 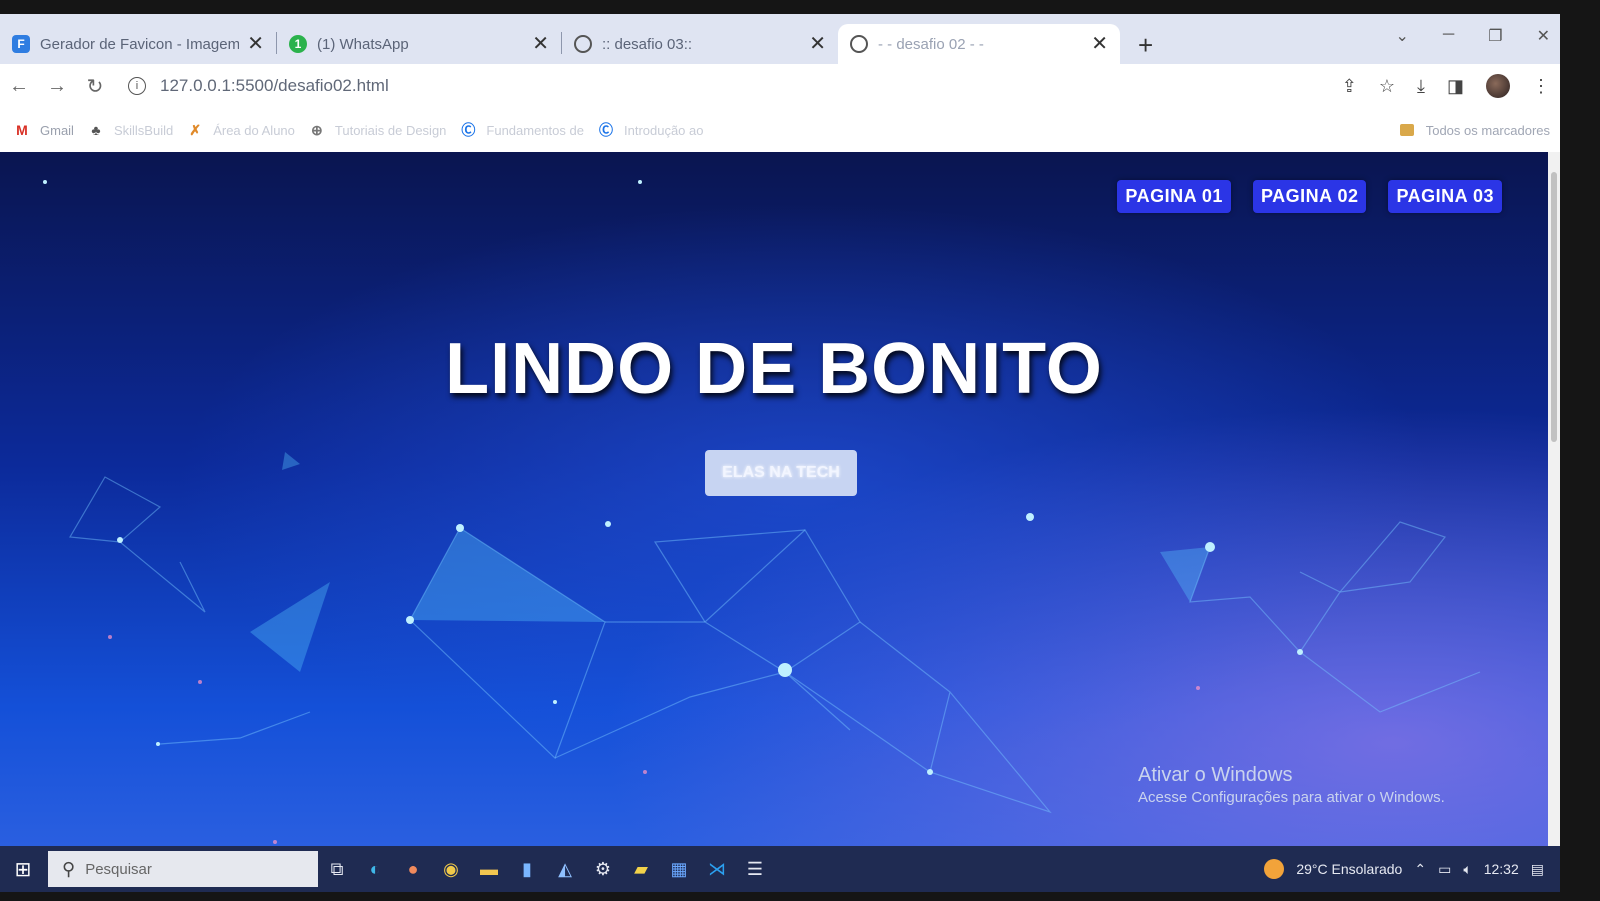 I want to click on bookmark-label: Tutoriais de Design, so click(x=390, y=130).